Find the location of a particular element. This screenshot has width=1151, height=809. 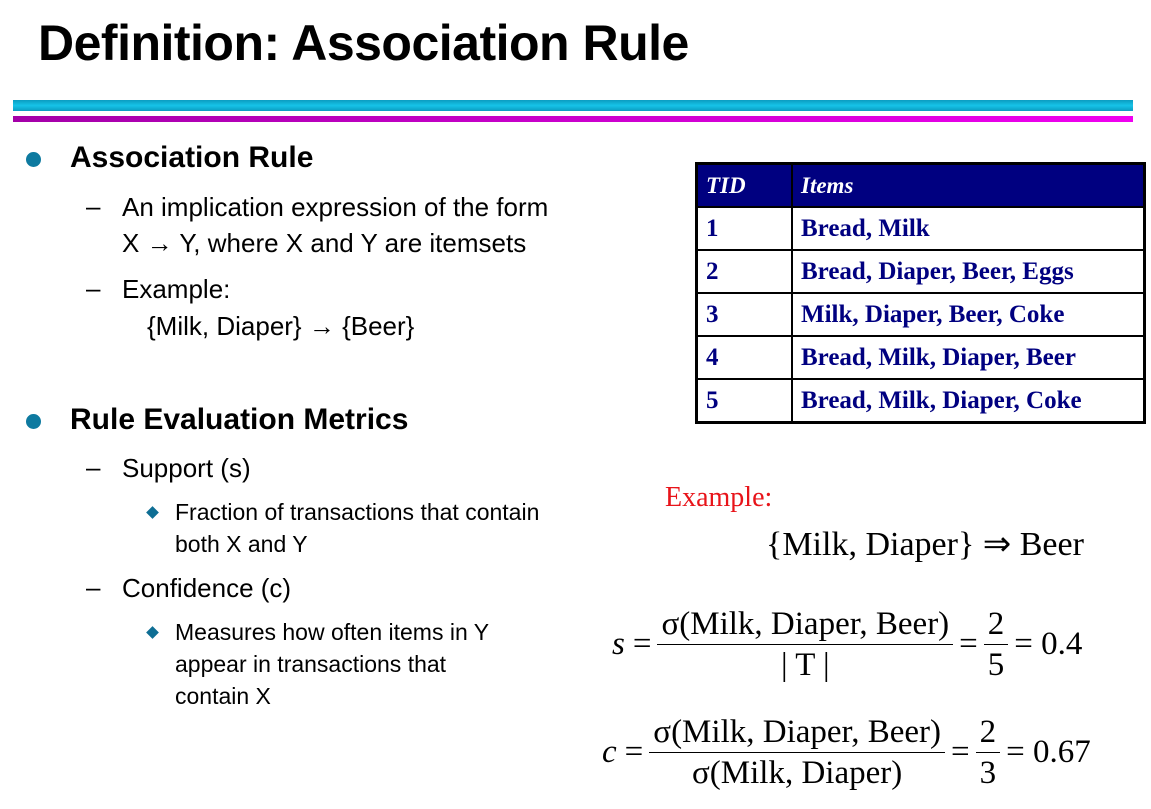

tid-cell: 4 is located at coordinates (744, 357).